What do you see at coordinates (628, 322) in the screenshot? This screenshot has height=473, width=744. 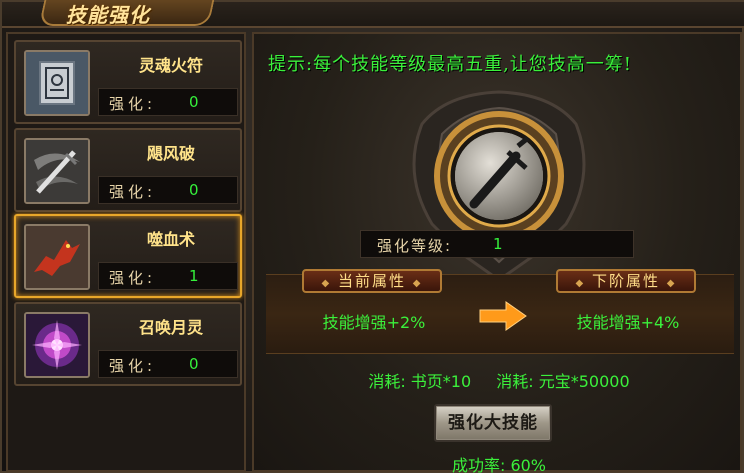 I see `next-attr-value: 技能增强+4%` at bounding box center [628, 322].